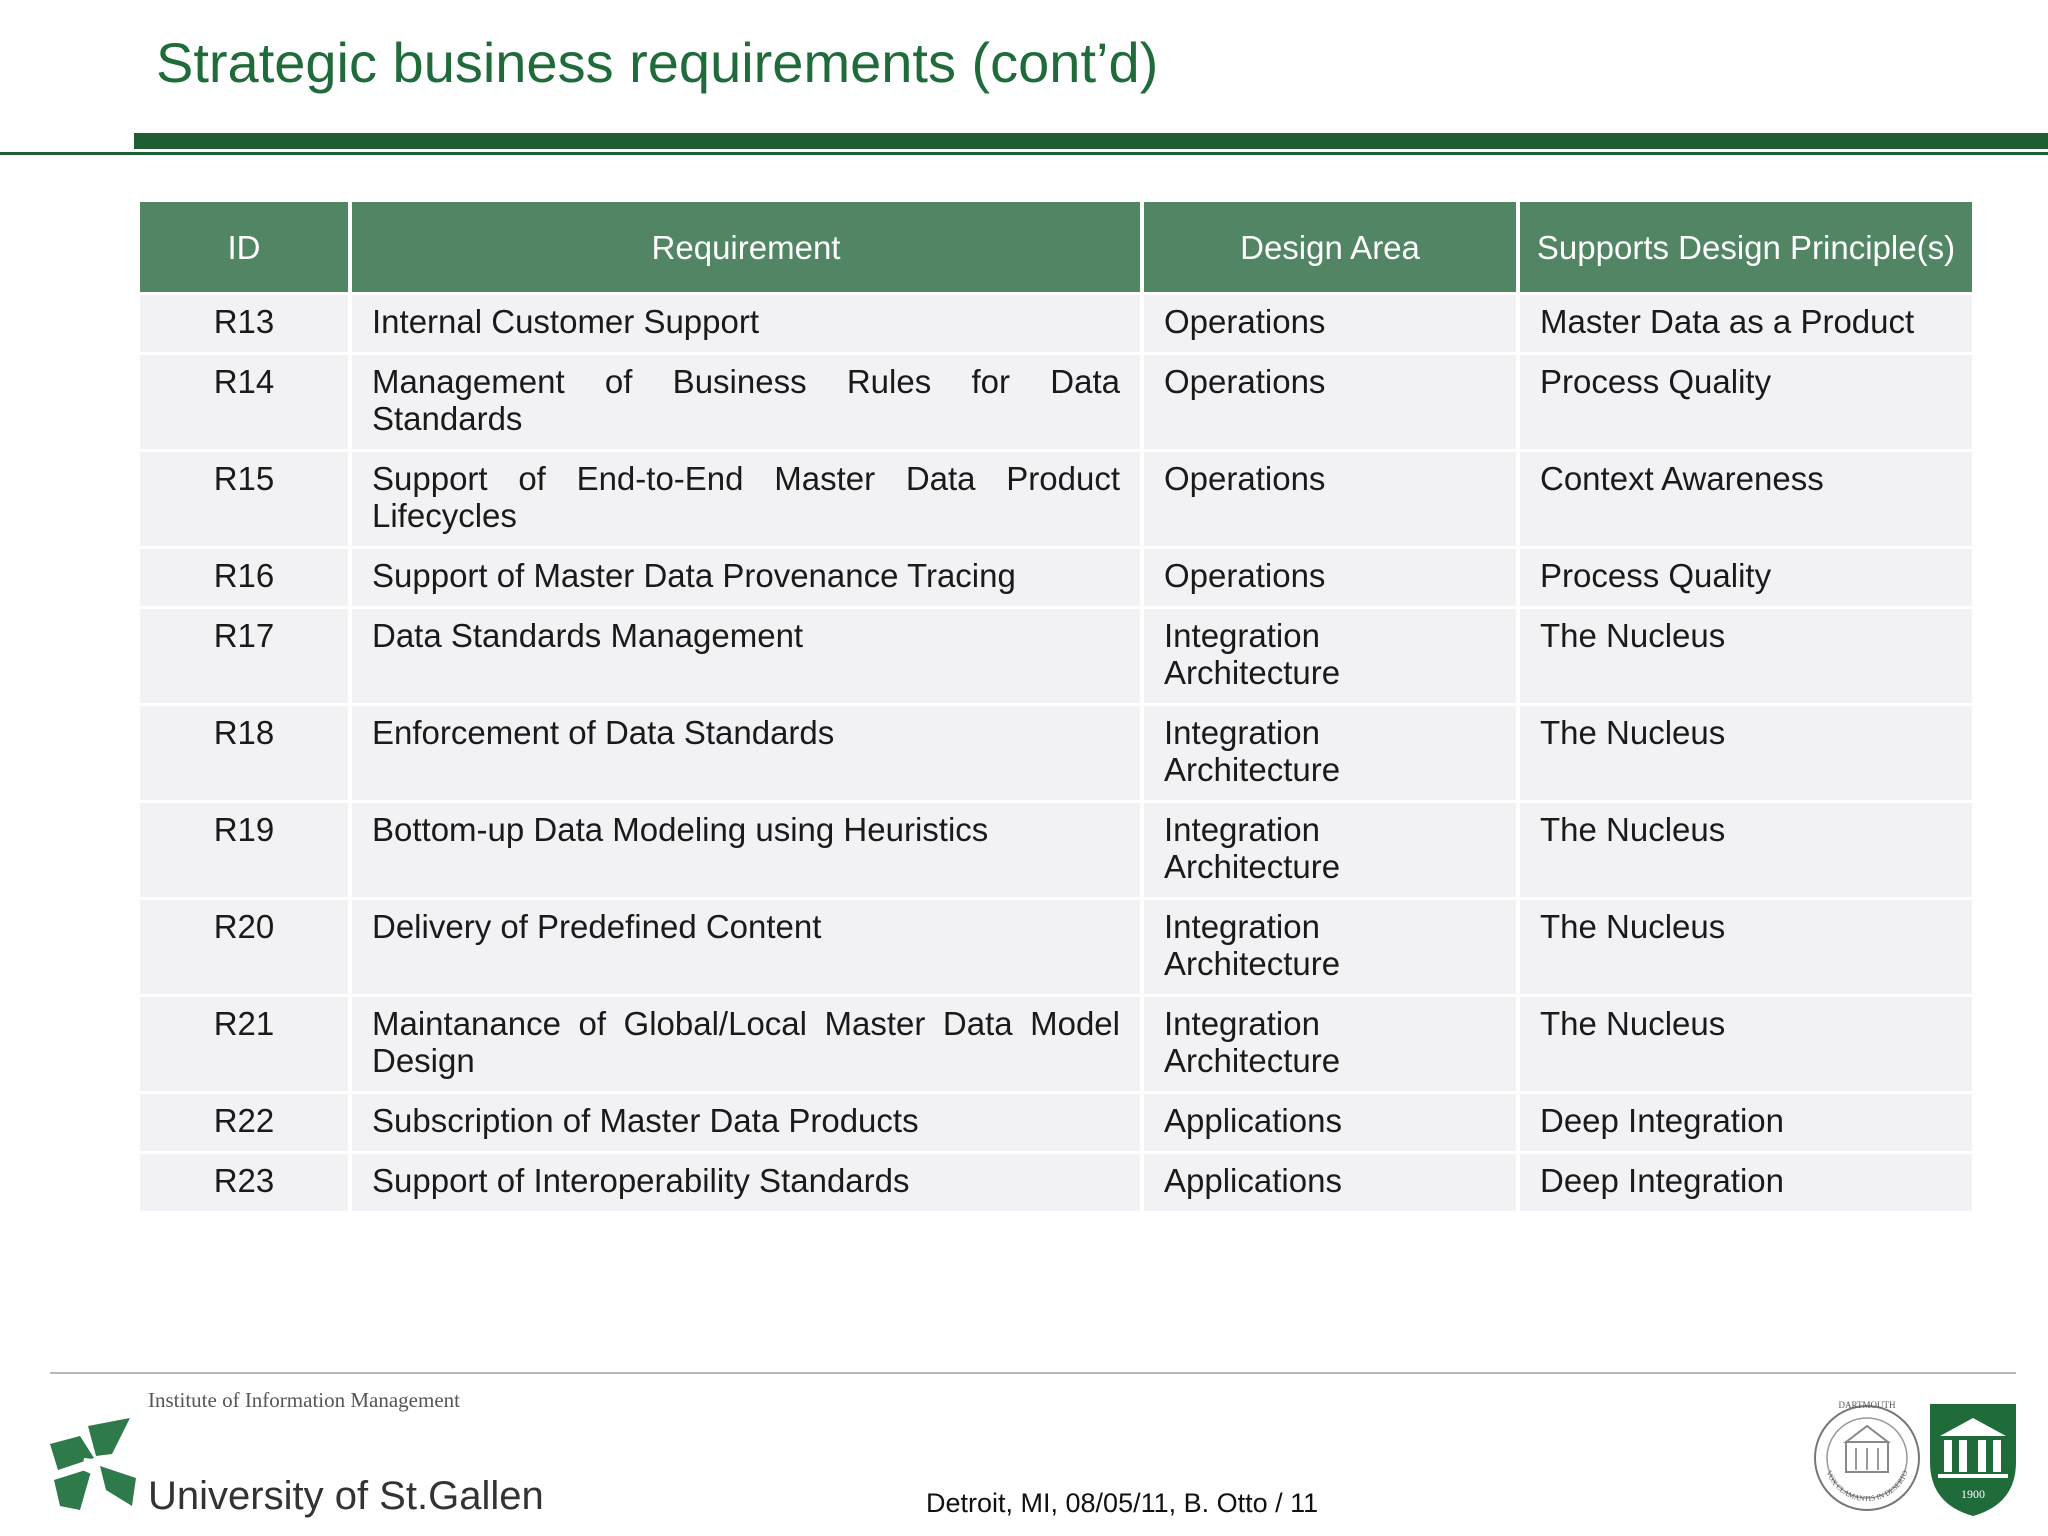 This screenshot has width=2048, height=1536. What do you see at coordinates (746, 323) in the screenshot?
I see `row-requirement: Internal Customer Support` at bounding box center [746, 323].